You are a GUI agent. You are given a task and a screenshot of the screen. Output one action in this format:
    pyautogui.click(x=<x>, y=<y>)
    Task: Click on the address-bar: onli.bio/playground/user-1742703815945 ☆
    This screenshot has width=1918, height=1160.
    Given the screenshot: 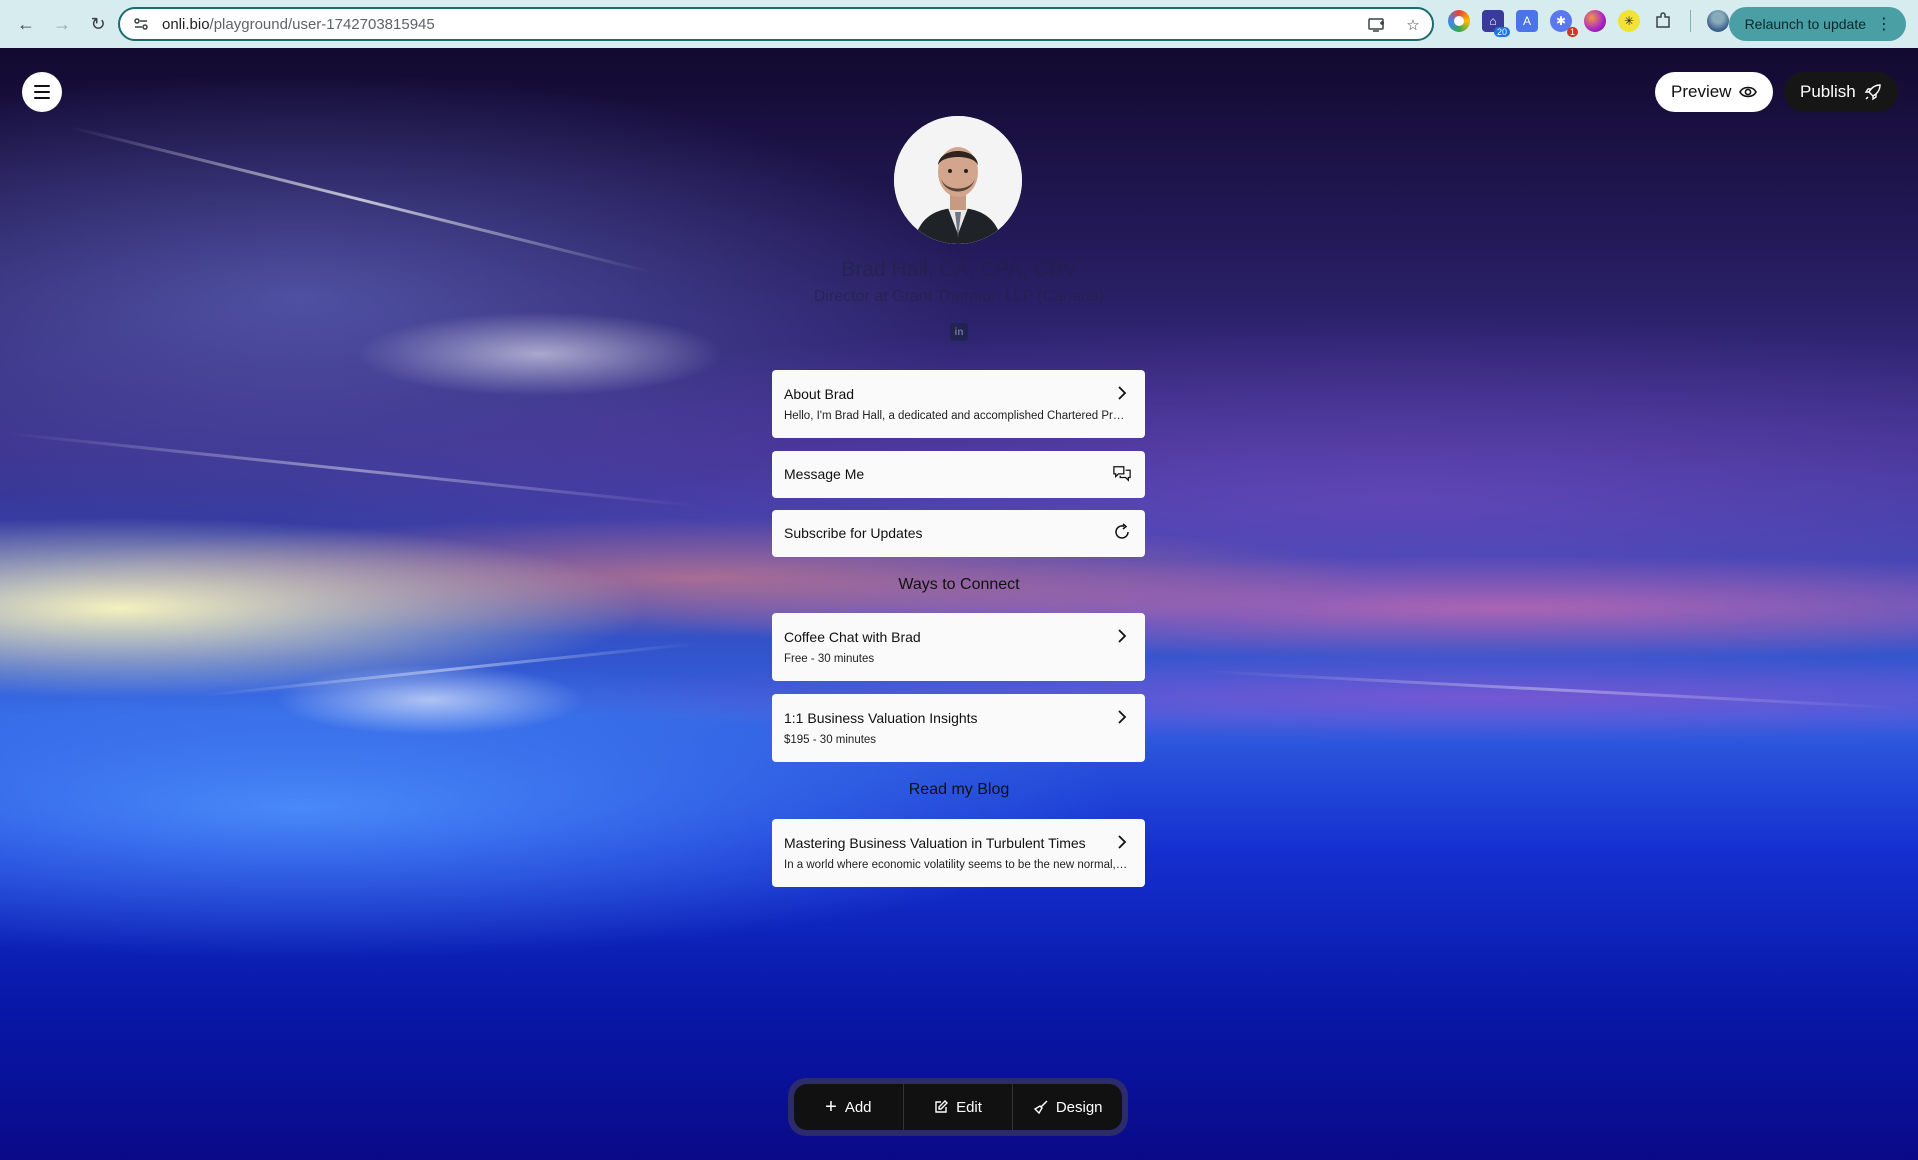 What is the action you would take?
    pyautogui.click(x=776, y=24)
    